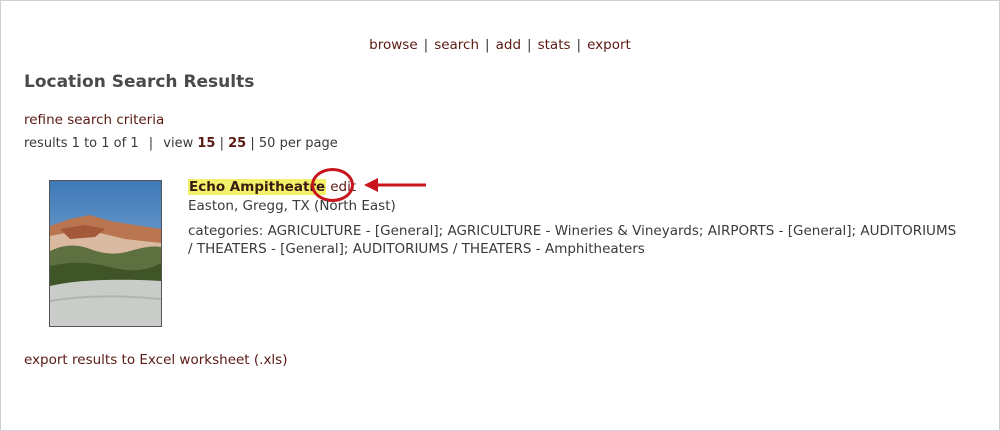 This screenshot has width=1000, height=431. What do you see at coordinates (206, 143) in the screenshot?
I see `per-page-15-link: 15` at bounding box center [206, 143].